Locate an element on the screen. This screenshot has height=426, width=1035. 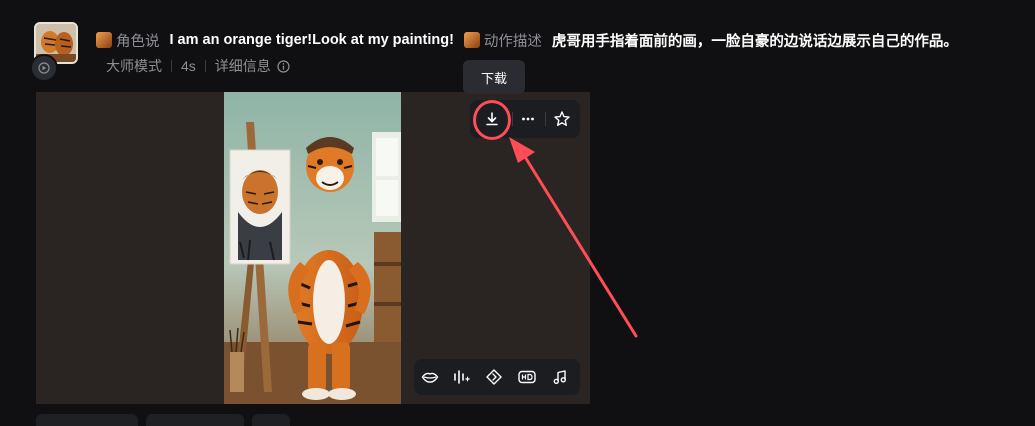
role-icon is located at coordinates (104, 40).